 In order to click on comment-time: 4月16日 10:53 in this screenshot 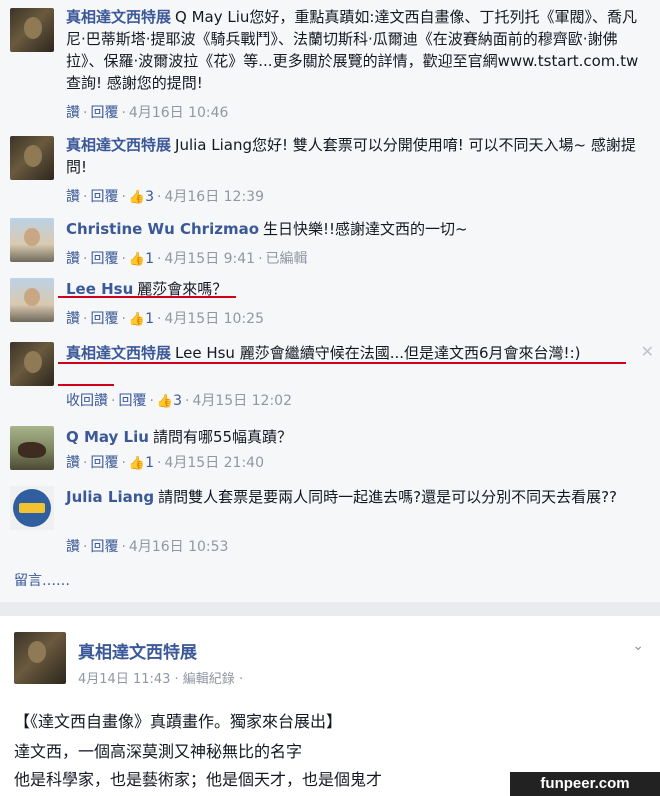, I will do `click(179, 547)`.